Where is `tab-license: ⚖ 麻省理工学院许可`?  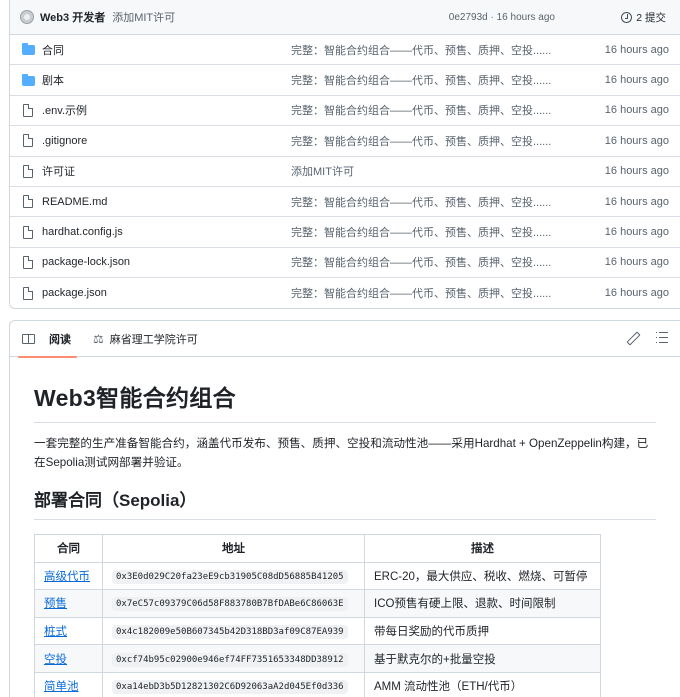
tab-license: ⚖ 麻省理工学院许可 is located at coordinates (145, 339).